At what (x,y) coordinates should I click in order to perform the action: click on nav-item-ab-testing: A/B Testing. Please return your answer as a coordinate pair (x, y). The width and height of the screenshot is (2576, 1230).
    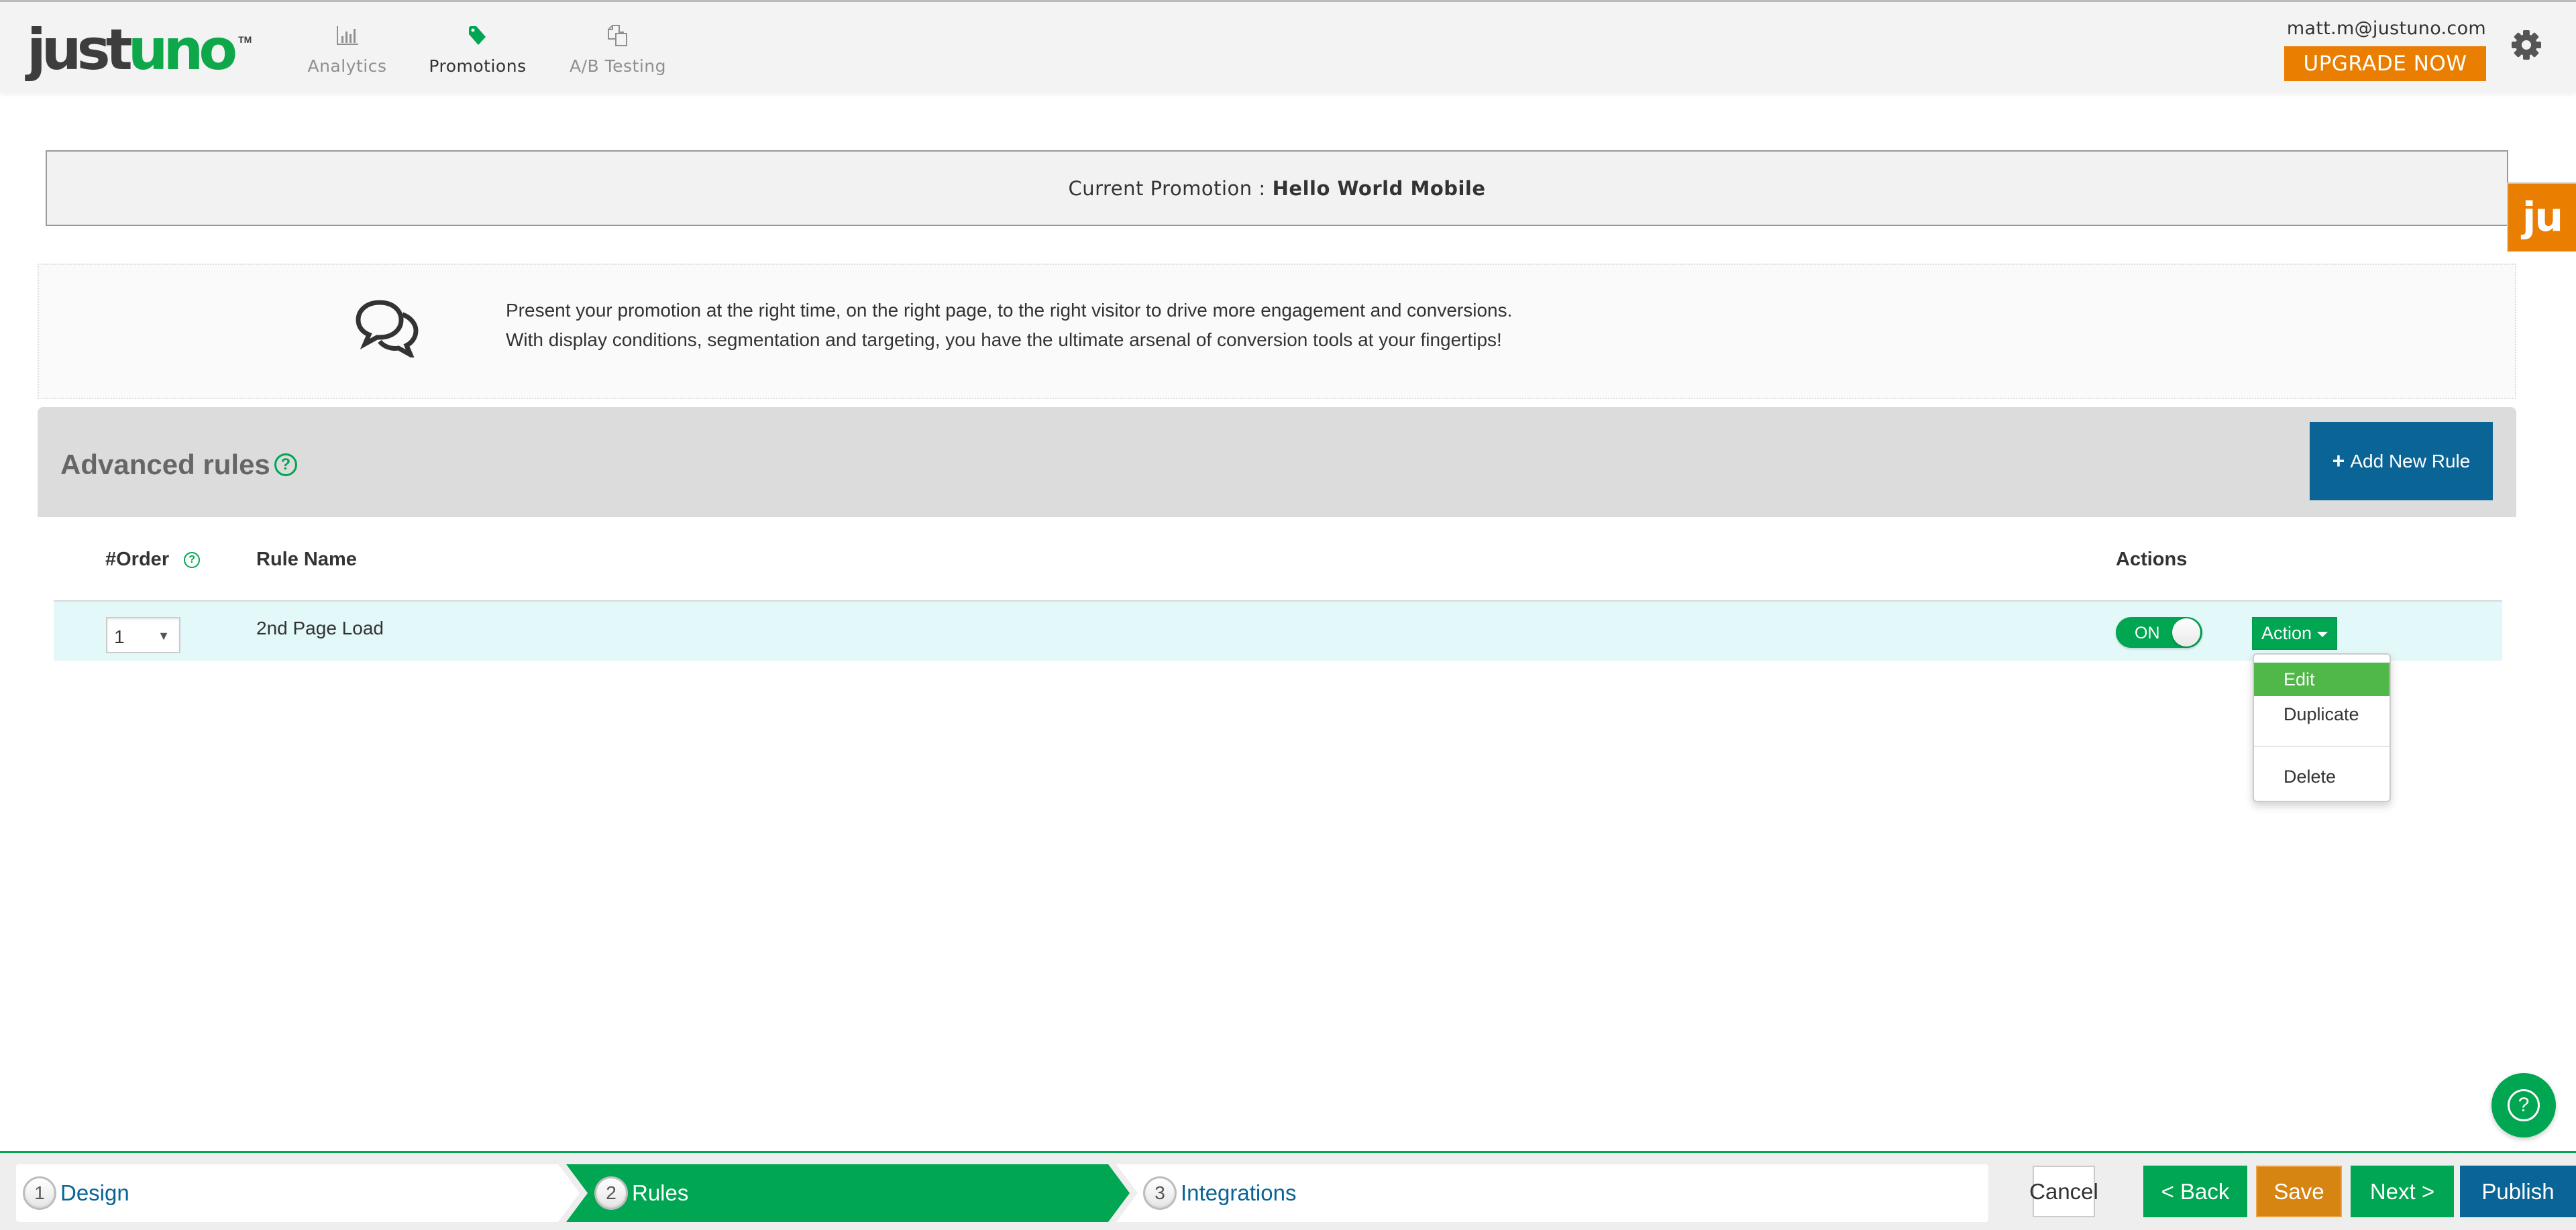
    Looking at the image, I should click on (618, 49).